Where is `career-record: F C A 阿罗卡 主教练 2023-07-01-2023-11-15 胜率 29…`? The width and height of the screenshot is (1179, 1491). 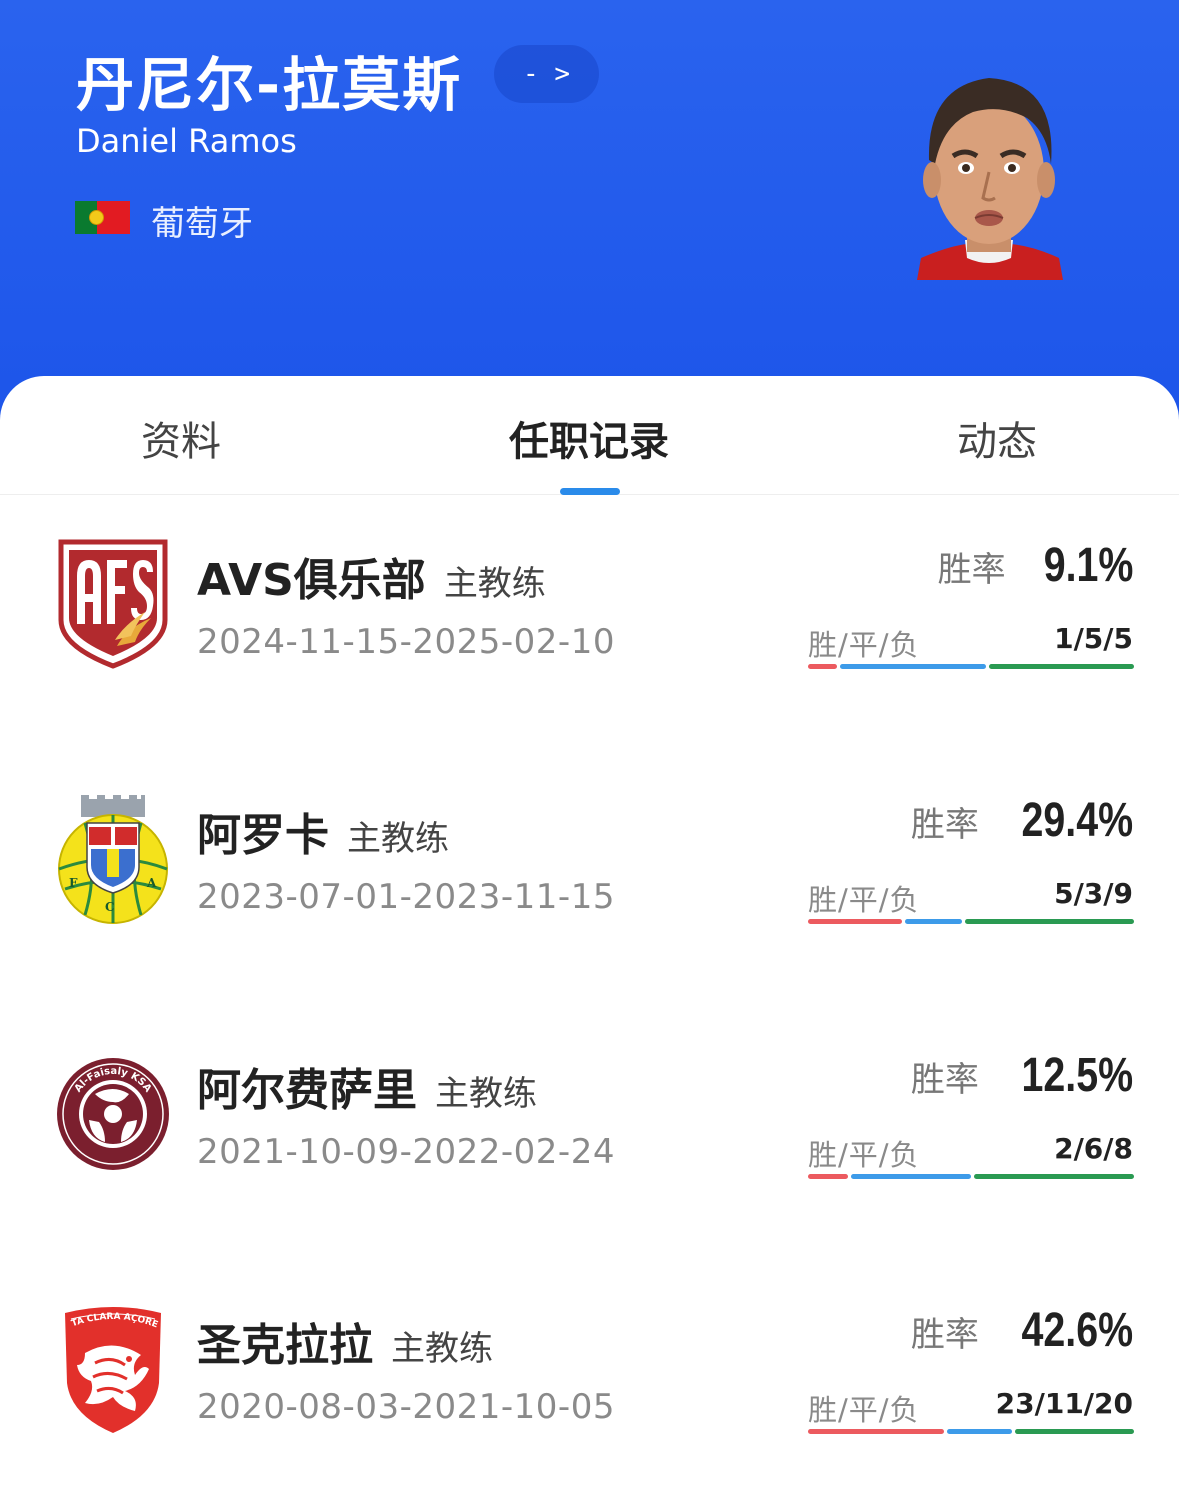 career-record: F C A 阿罗卡 主教练 2023-07-01-2023-11-15 胜率 29… is located at coordinates (589, 863).